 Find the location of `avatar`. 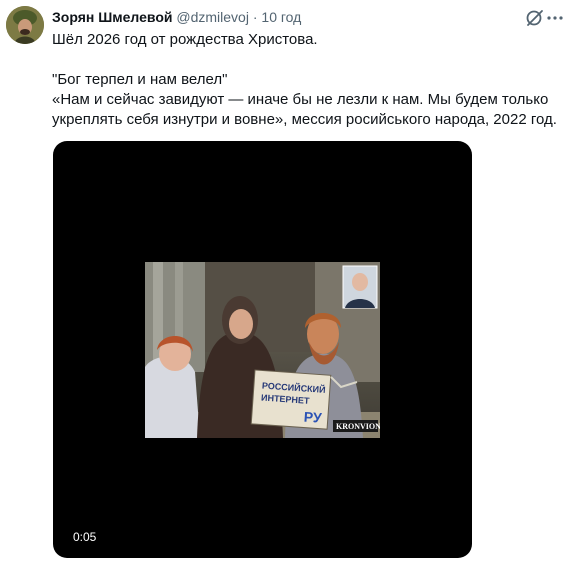

avatar is located at coordinates (25, 25).